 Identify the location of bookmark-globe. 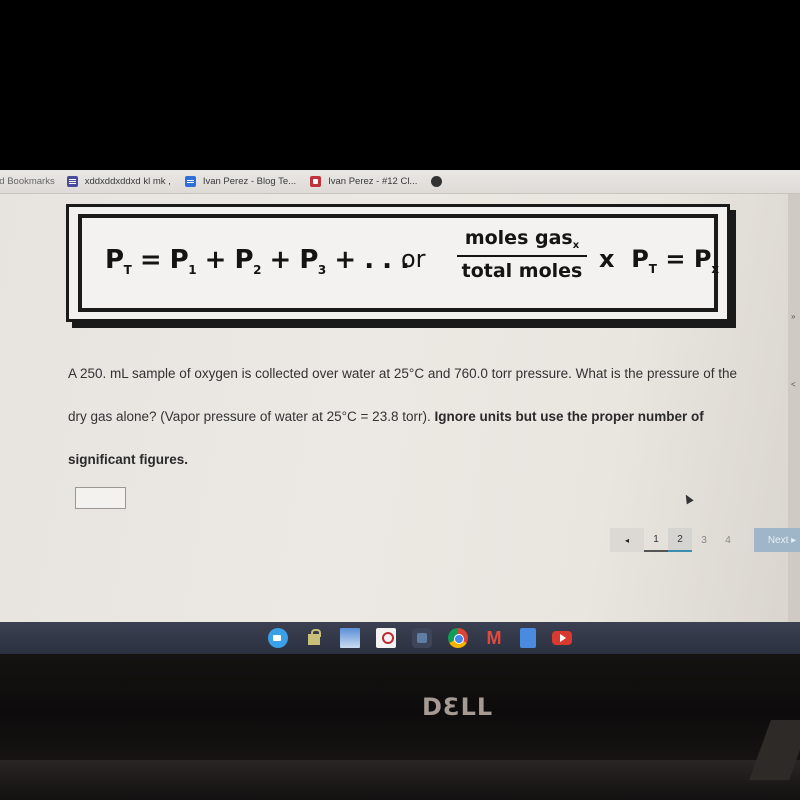
(440, 181).